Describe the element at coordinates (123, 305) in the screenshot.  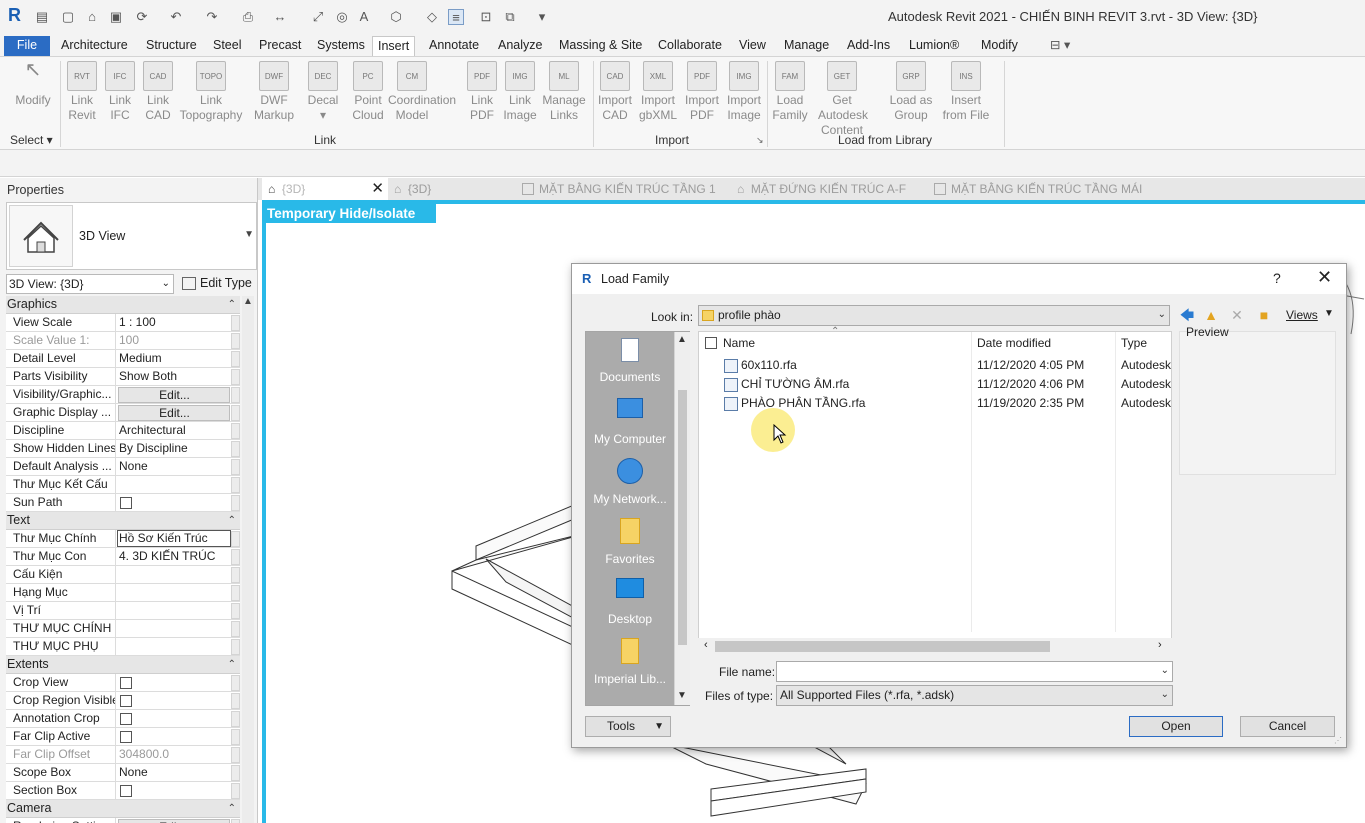
I see `property-group-graphics: Graphics ⌃` at that location.